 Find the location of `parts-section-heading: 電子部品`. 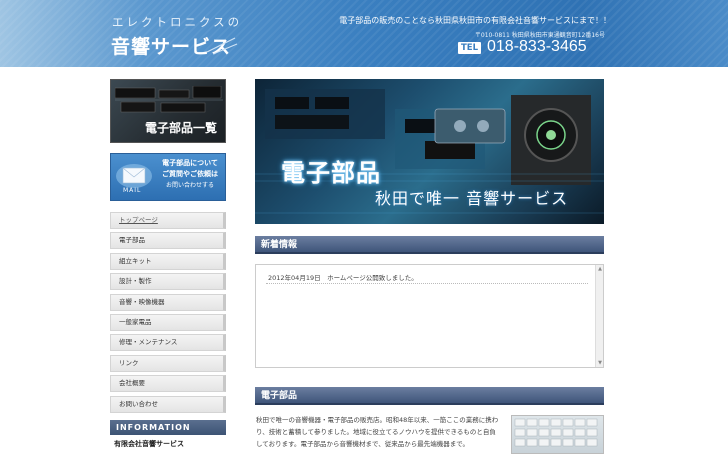

parts-section-heading: 電子部品 is located at coordinates (429, 396).